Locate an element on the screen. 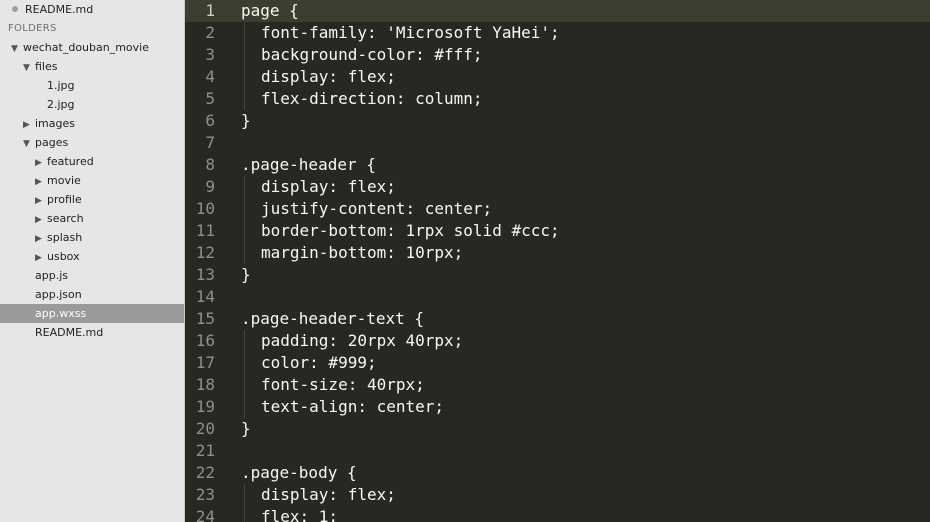  line-number-gutter: 1 2 3 4 5 6 7 8 9 10 11 12 13 14 15 16 17 18 19 20 21 22 23 24 is located at coordinates (207, 261).